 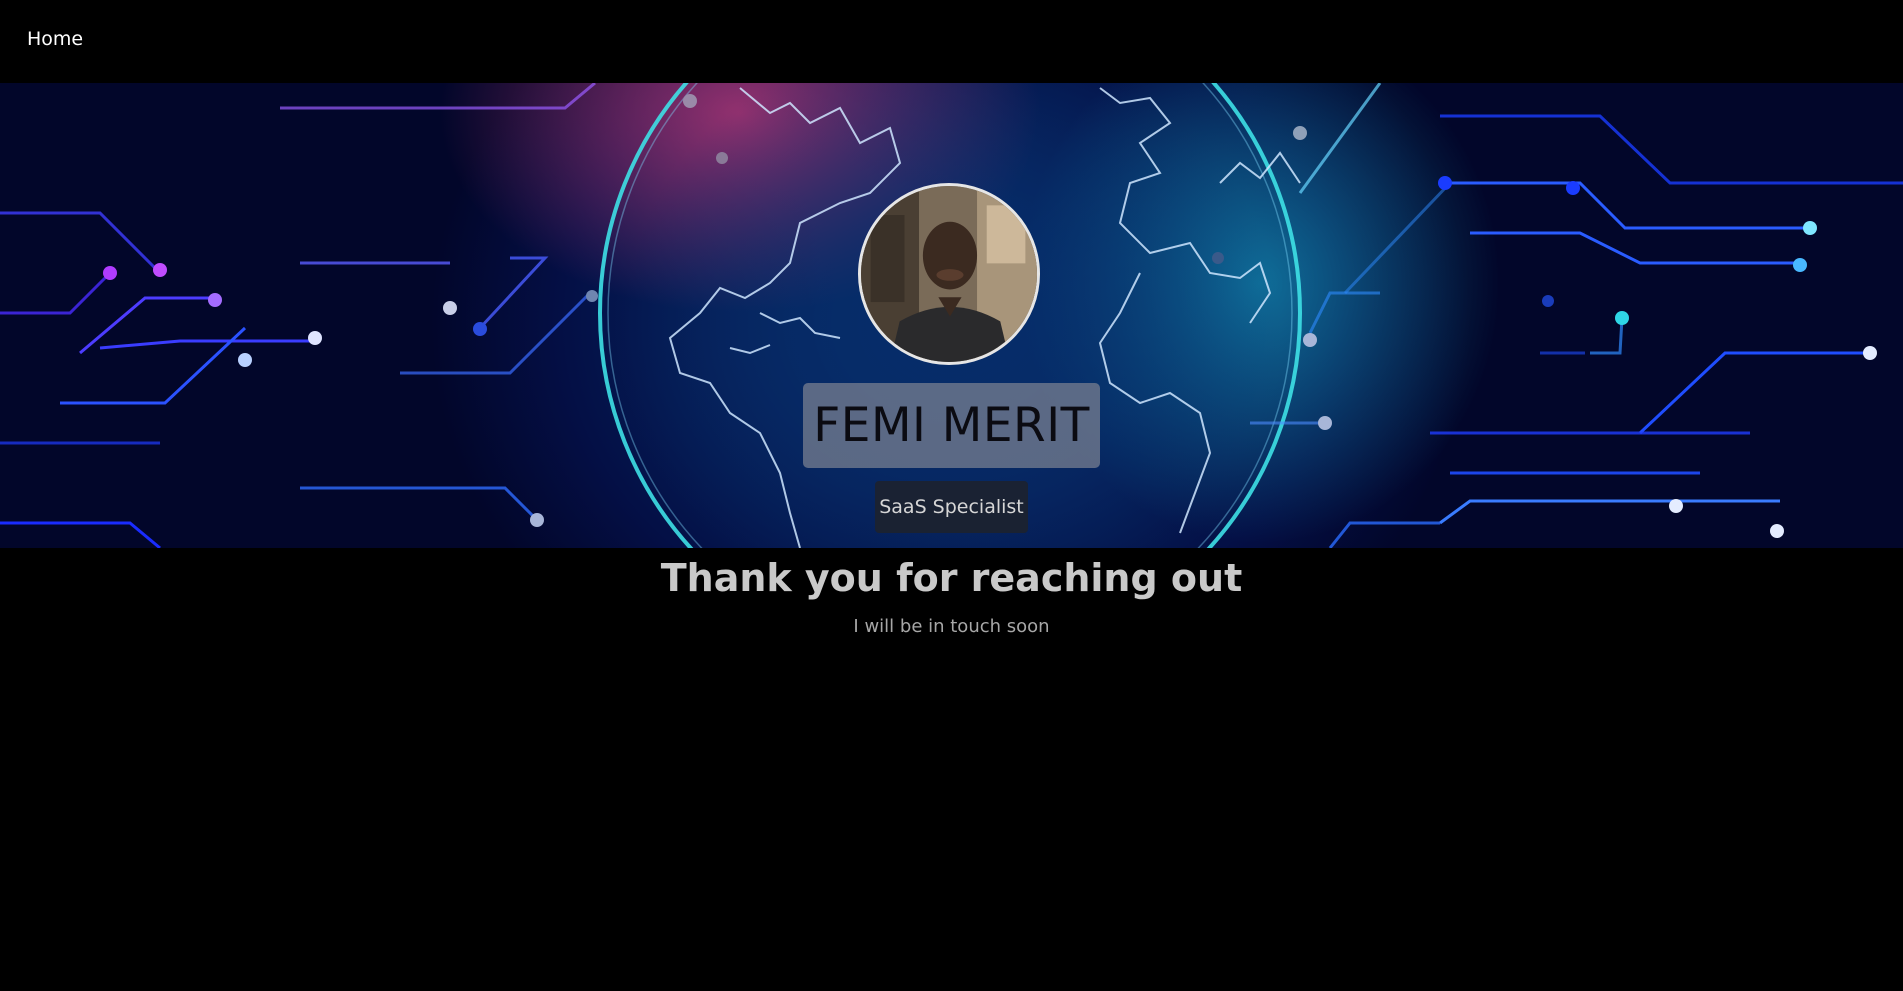 I want to click on top-navbar: Home, so click(x=951, y=41).